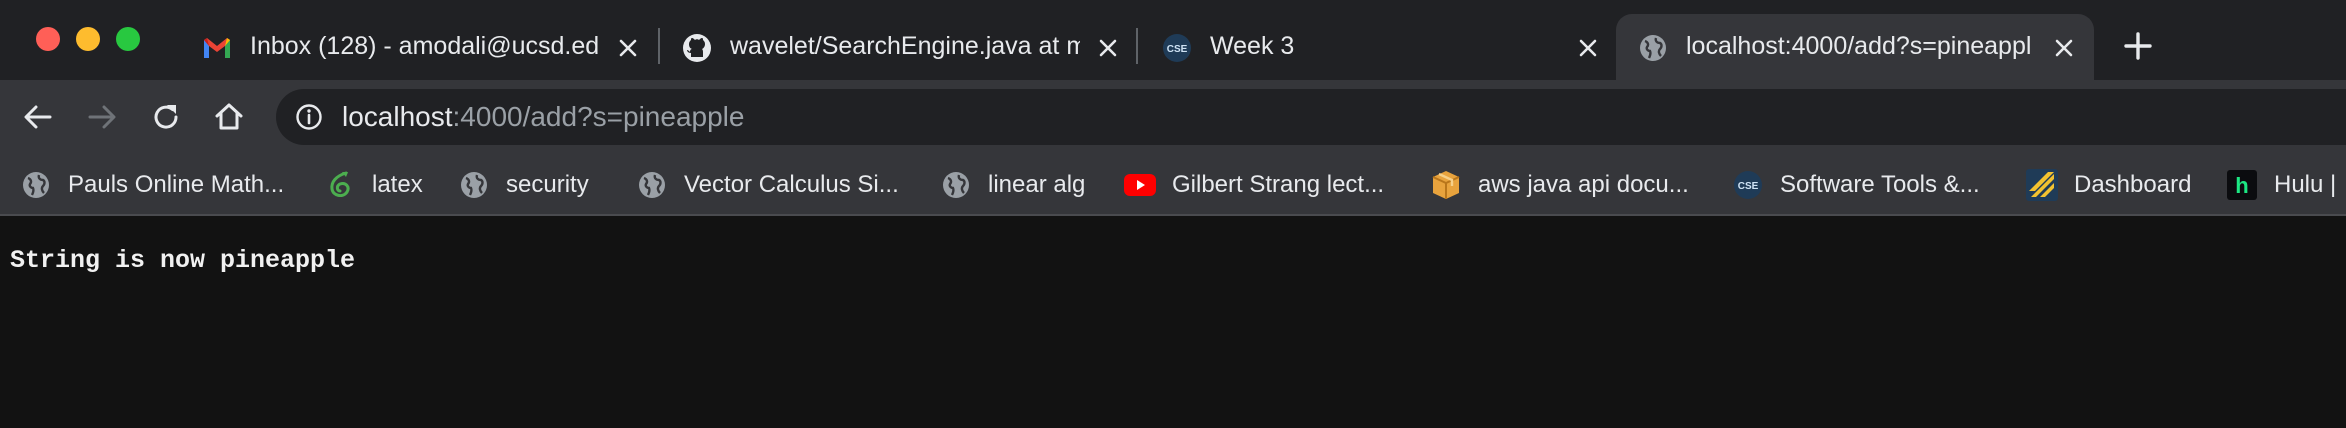 The width and height of the screenshot is (2346, 428). I want to click on tab-github-searchengine: wavelet/SearchEngine.java at main, so click(895, 47).